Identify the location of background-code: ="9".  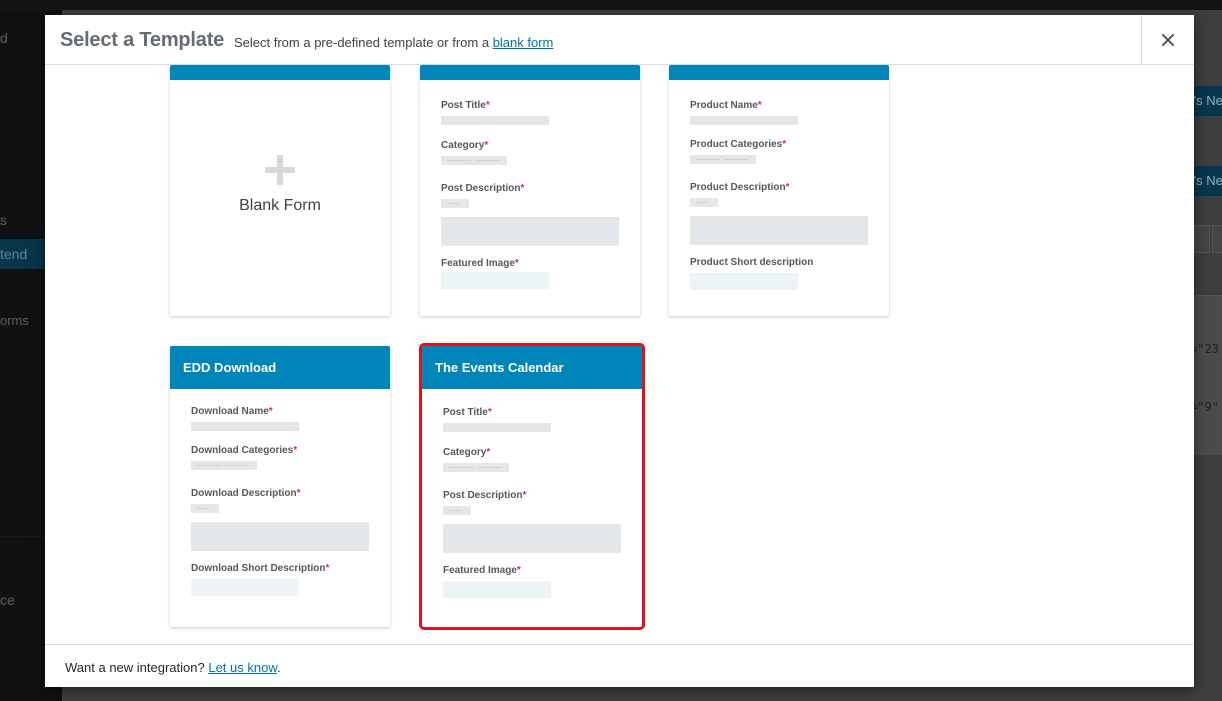
(1206, 407).